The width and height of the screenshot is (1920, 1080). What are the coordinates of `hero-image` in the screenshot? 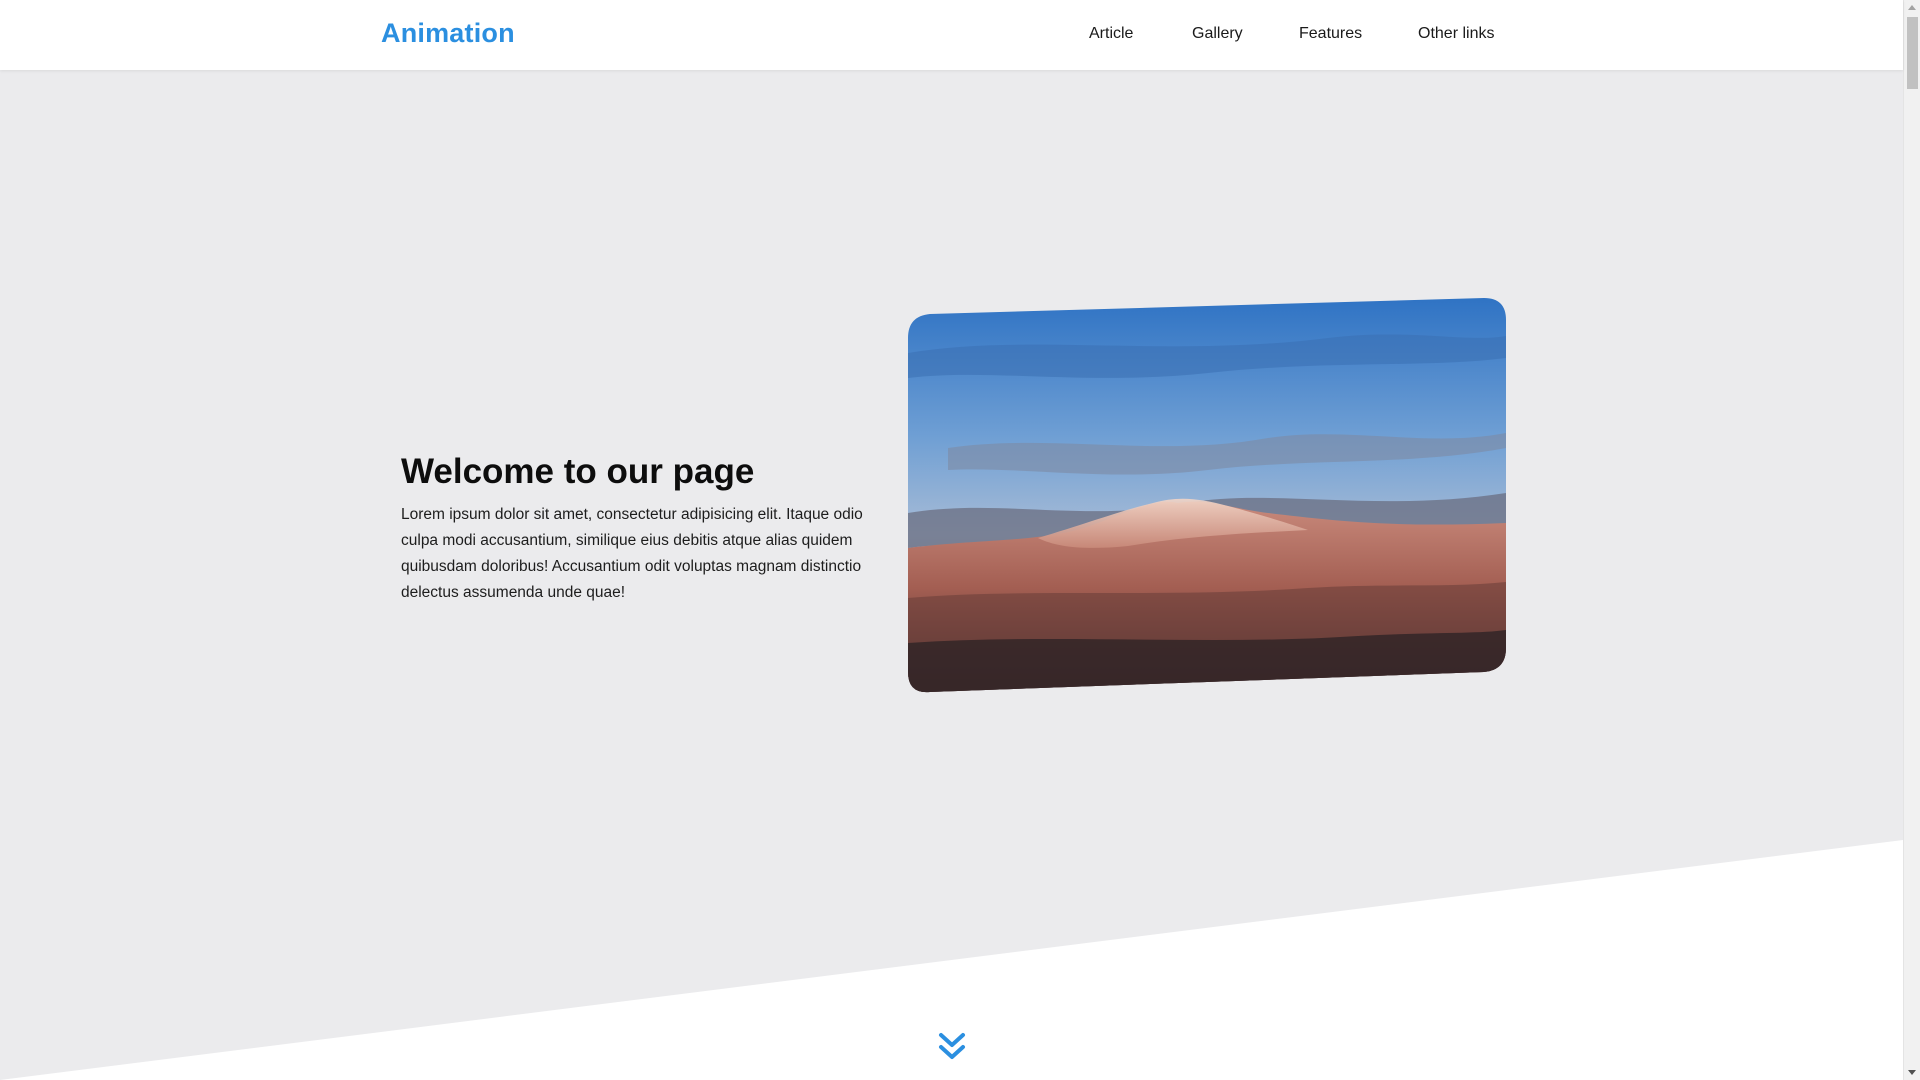 It's located at (1207, 496).